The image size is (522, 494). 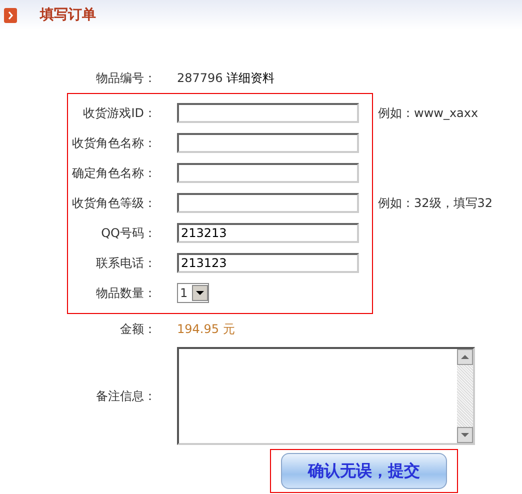 I want to click on hint-text: 例如：www_xaxx, so click(x=428, y=113).